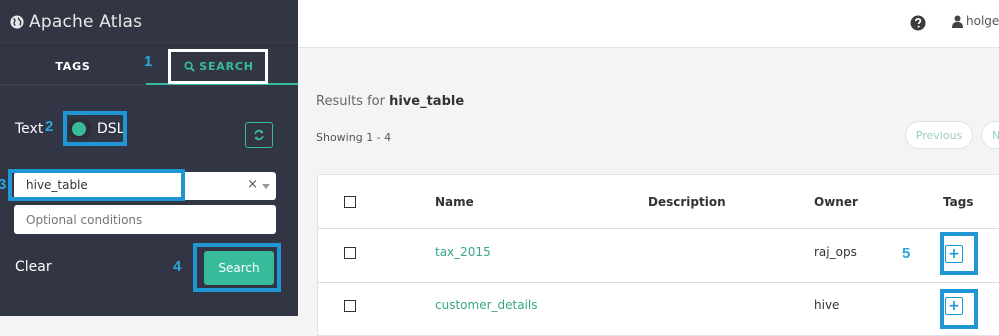 Image resolution: width=999 pixels, height=336 pixels. What do you see at coordinates (353, 101) in the screenshot?
I see `results-prefix: Results for` at bounding box center [353, 101].